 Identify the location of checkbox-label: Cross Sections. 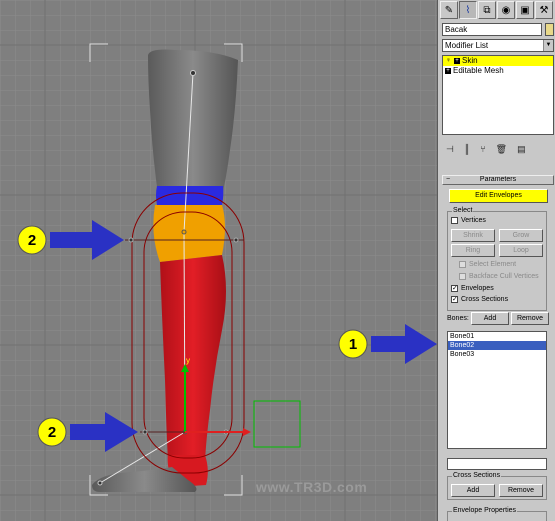
(485, 299).